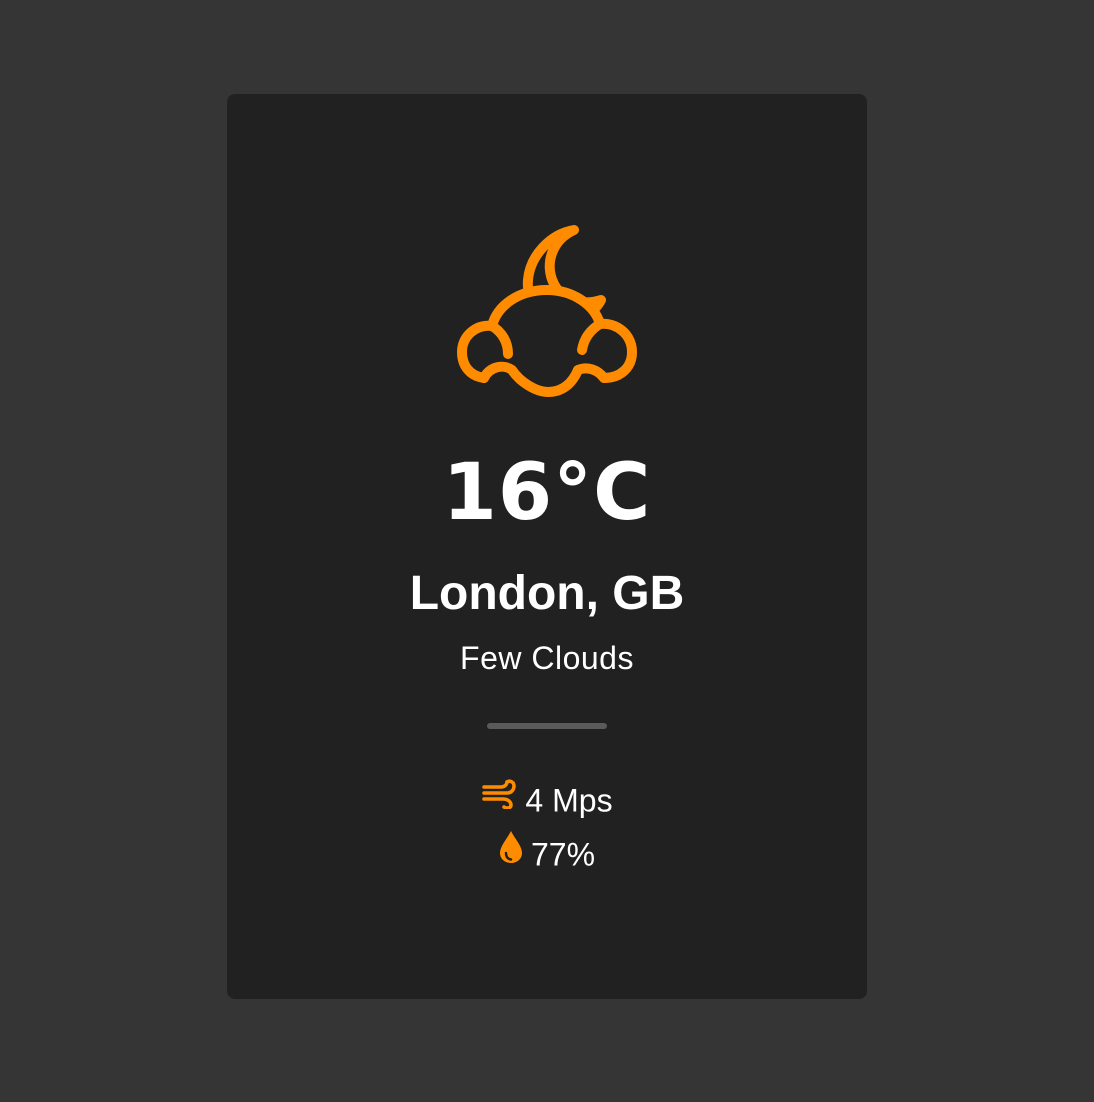 This screenshot has height=1102, width=1094. Describe the element at coordinates (547, 726) in the screenshot. I see `divider` at that location.